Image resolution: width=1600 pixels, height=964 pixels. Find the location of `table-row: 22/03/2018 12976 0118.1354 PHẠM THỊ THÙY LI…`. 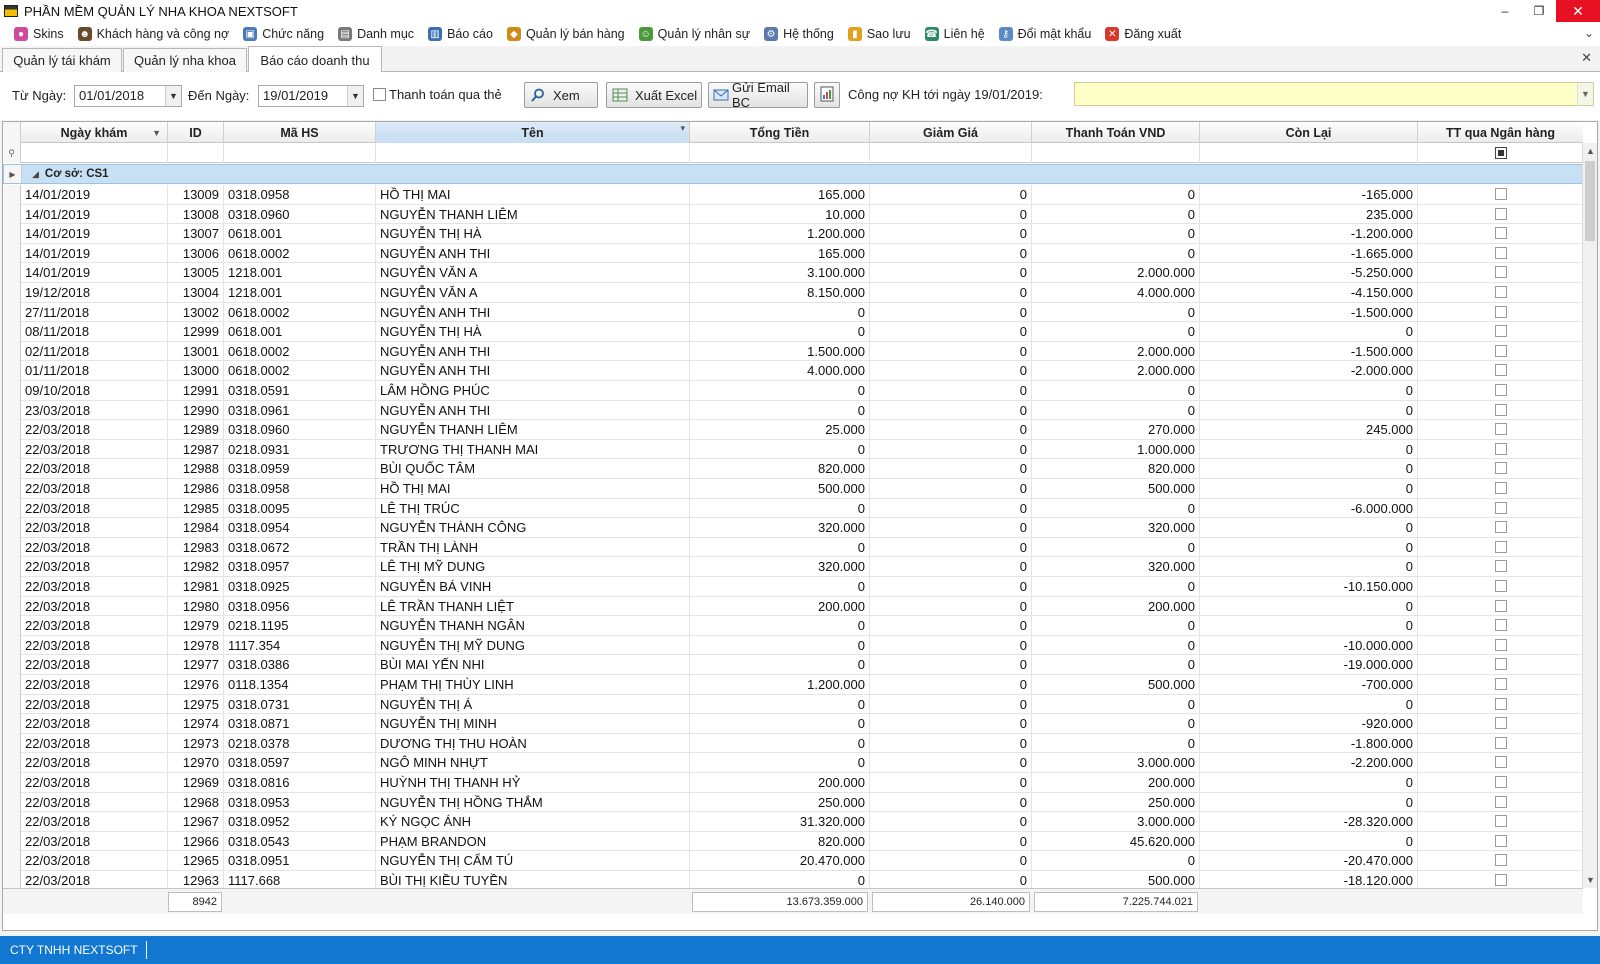

table-row: 22/03/2018 12976 0118.1354 PHẠM THỊ THÙY LI… is located at coordinates (793, 685).